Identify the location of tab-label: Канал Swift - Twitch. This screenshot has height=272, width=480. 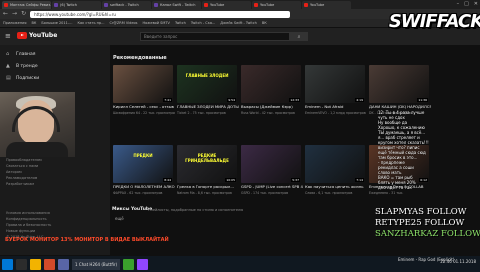
(178, 5).